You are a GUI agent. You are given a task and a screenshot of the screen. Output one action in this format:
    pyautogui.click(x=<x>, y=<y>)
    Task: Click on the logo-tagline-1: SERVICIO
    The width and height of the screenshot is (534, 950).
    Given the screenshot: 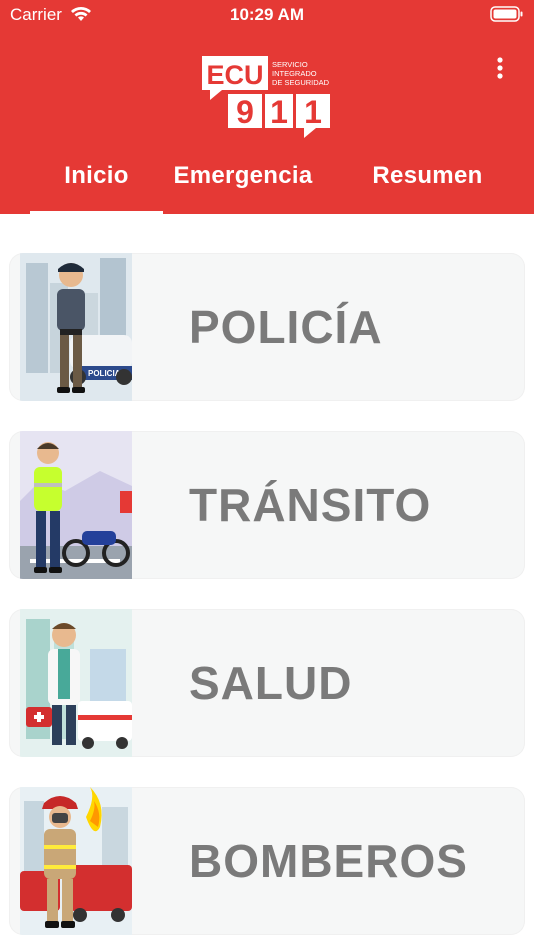 What is the action you would take?
    pyautogui.click(x=290, y=64)
    